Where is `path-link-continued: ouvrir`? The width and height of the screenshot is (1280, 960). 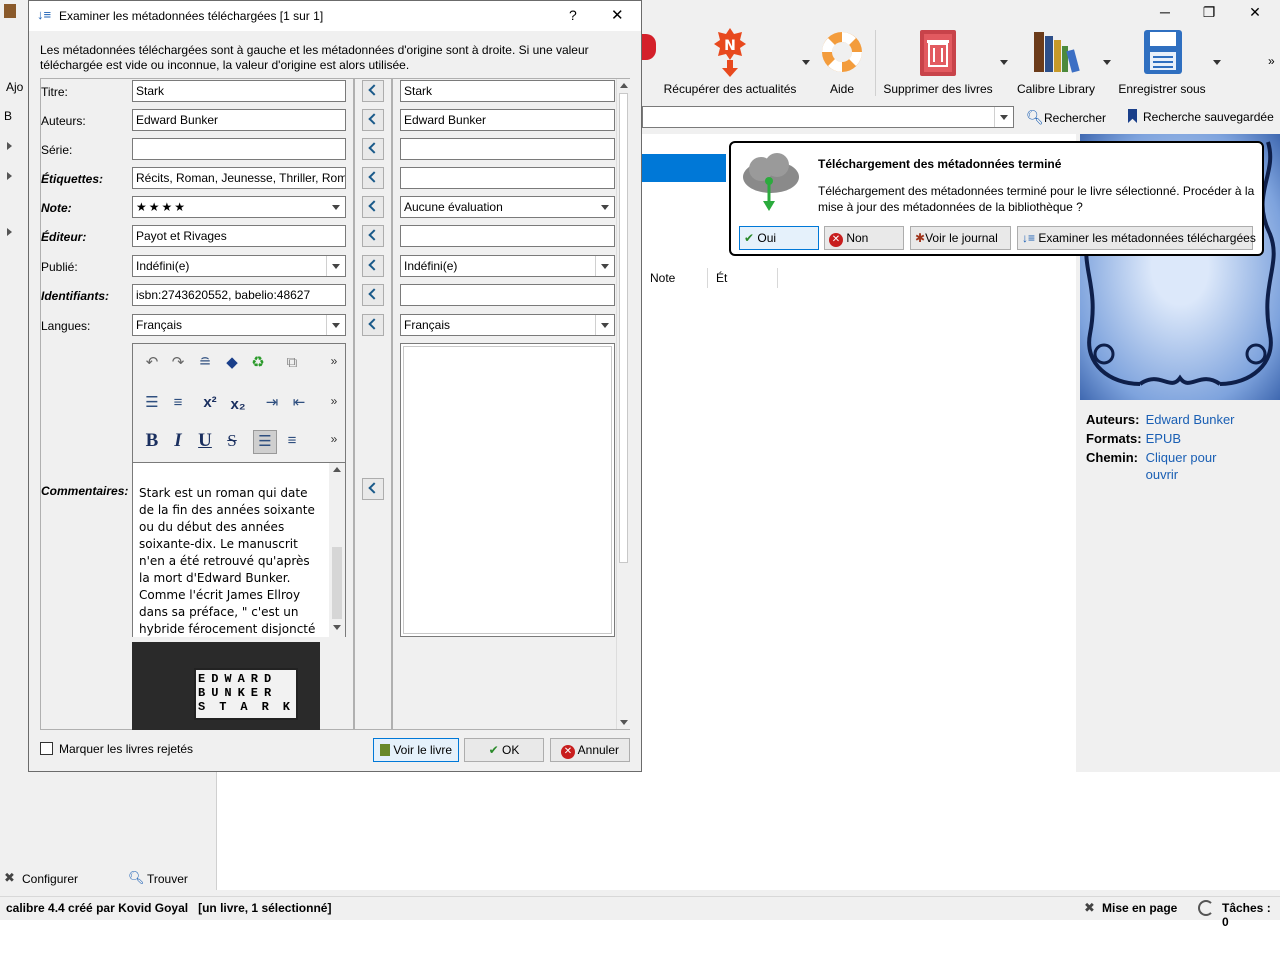
path-link-continued: ouvrir is located at coordinates (1162, 474).